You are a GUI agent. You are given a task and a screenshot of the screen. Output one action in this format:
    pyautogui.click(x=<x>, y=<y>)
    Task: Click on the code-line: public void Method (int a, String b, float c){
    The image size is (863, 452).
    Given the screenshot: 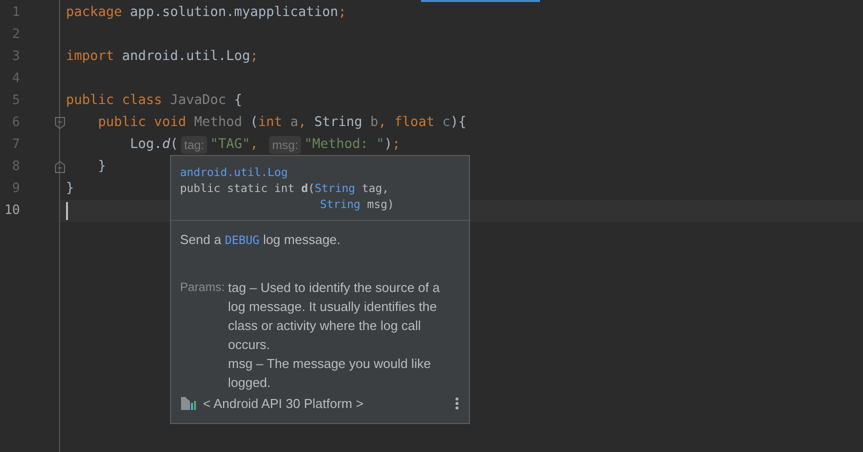 What is the action you would take?
    pyautogui.click(x=281, y=123)
    